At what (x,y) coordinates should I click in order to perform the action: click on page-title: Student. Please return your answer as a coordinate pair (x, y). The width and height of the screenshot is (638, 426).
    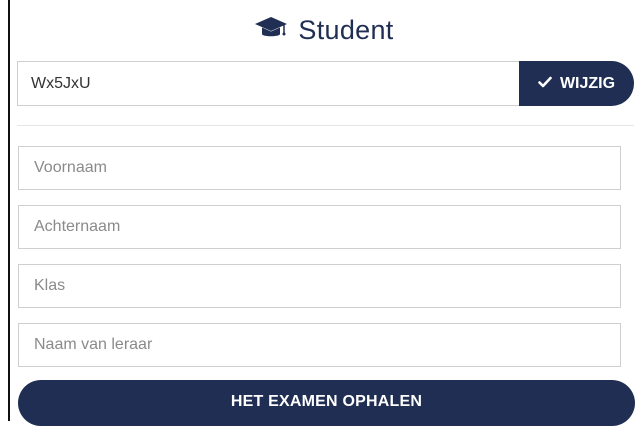
    Looking at the image, I should click on (346, 29).